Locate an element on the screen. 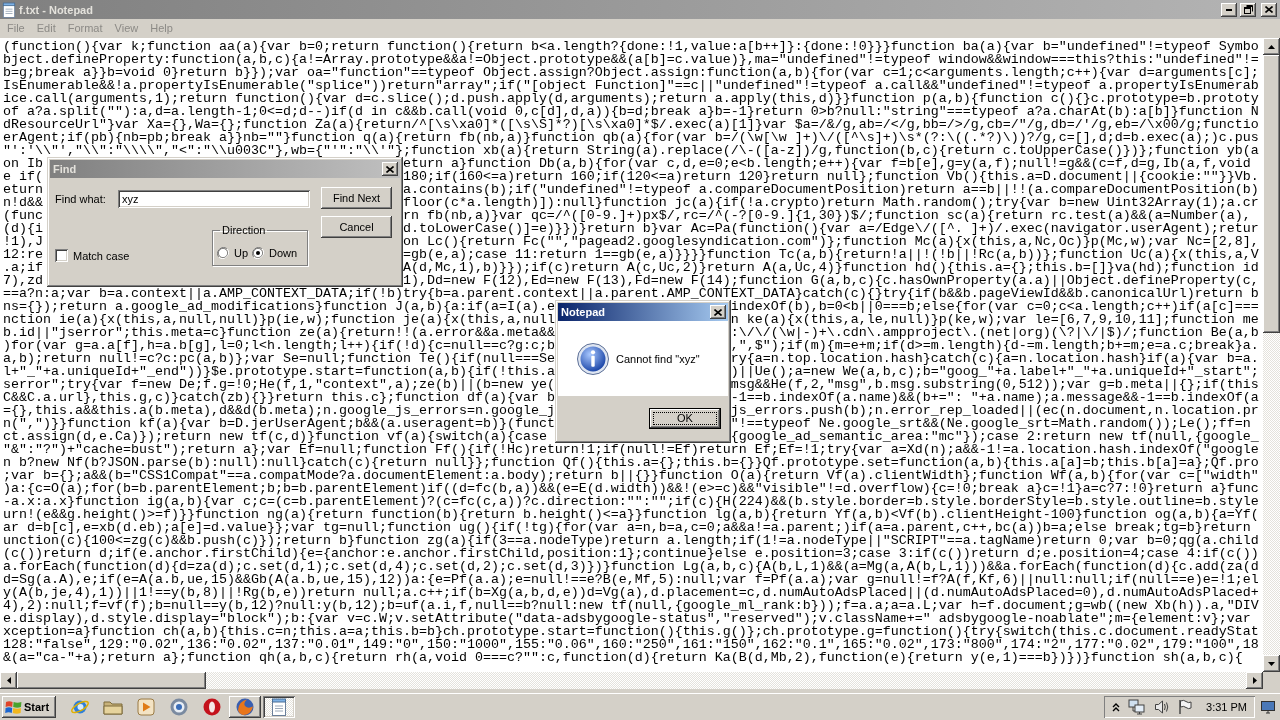 The width and height of the screenshot is (1280, 720). left-arrow-icon is located at coordinates (8, 680).